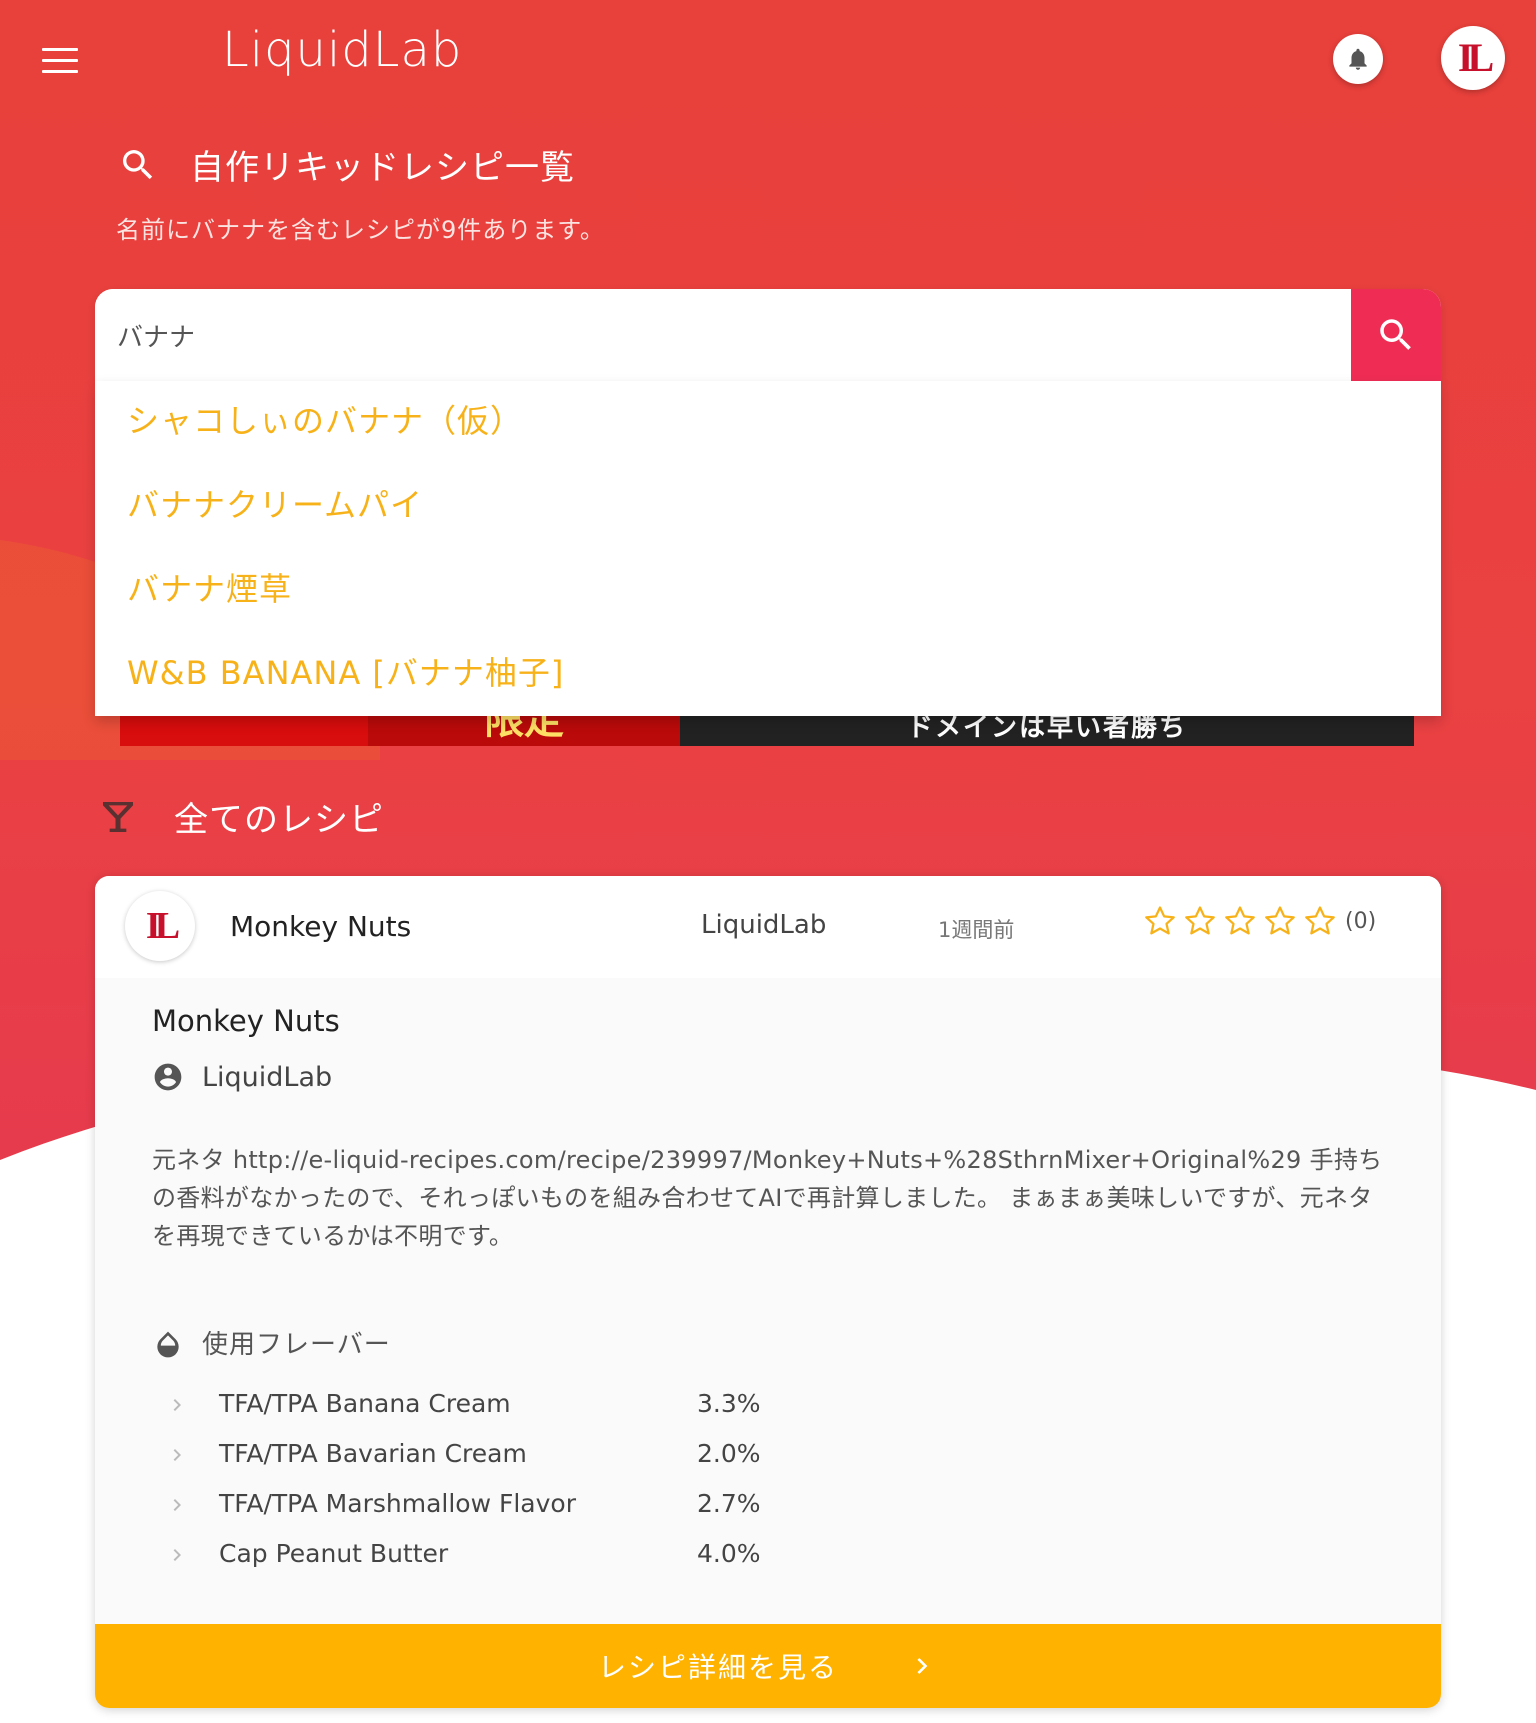 The width and height of the screenshot is (1536, 1723). Describe the element at coordinates (764, 925) in the screenshot. I see `recipe-author: LiquidLab` at that location.